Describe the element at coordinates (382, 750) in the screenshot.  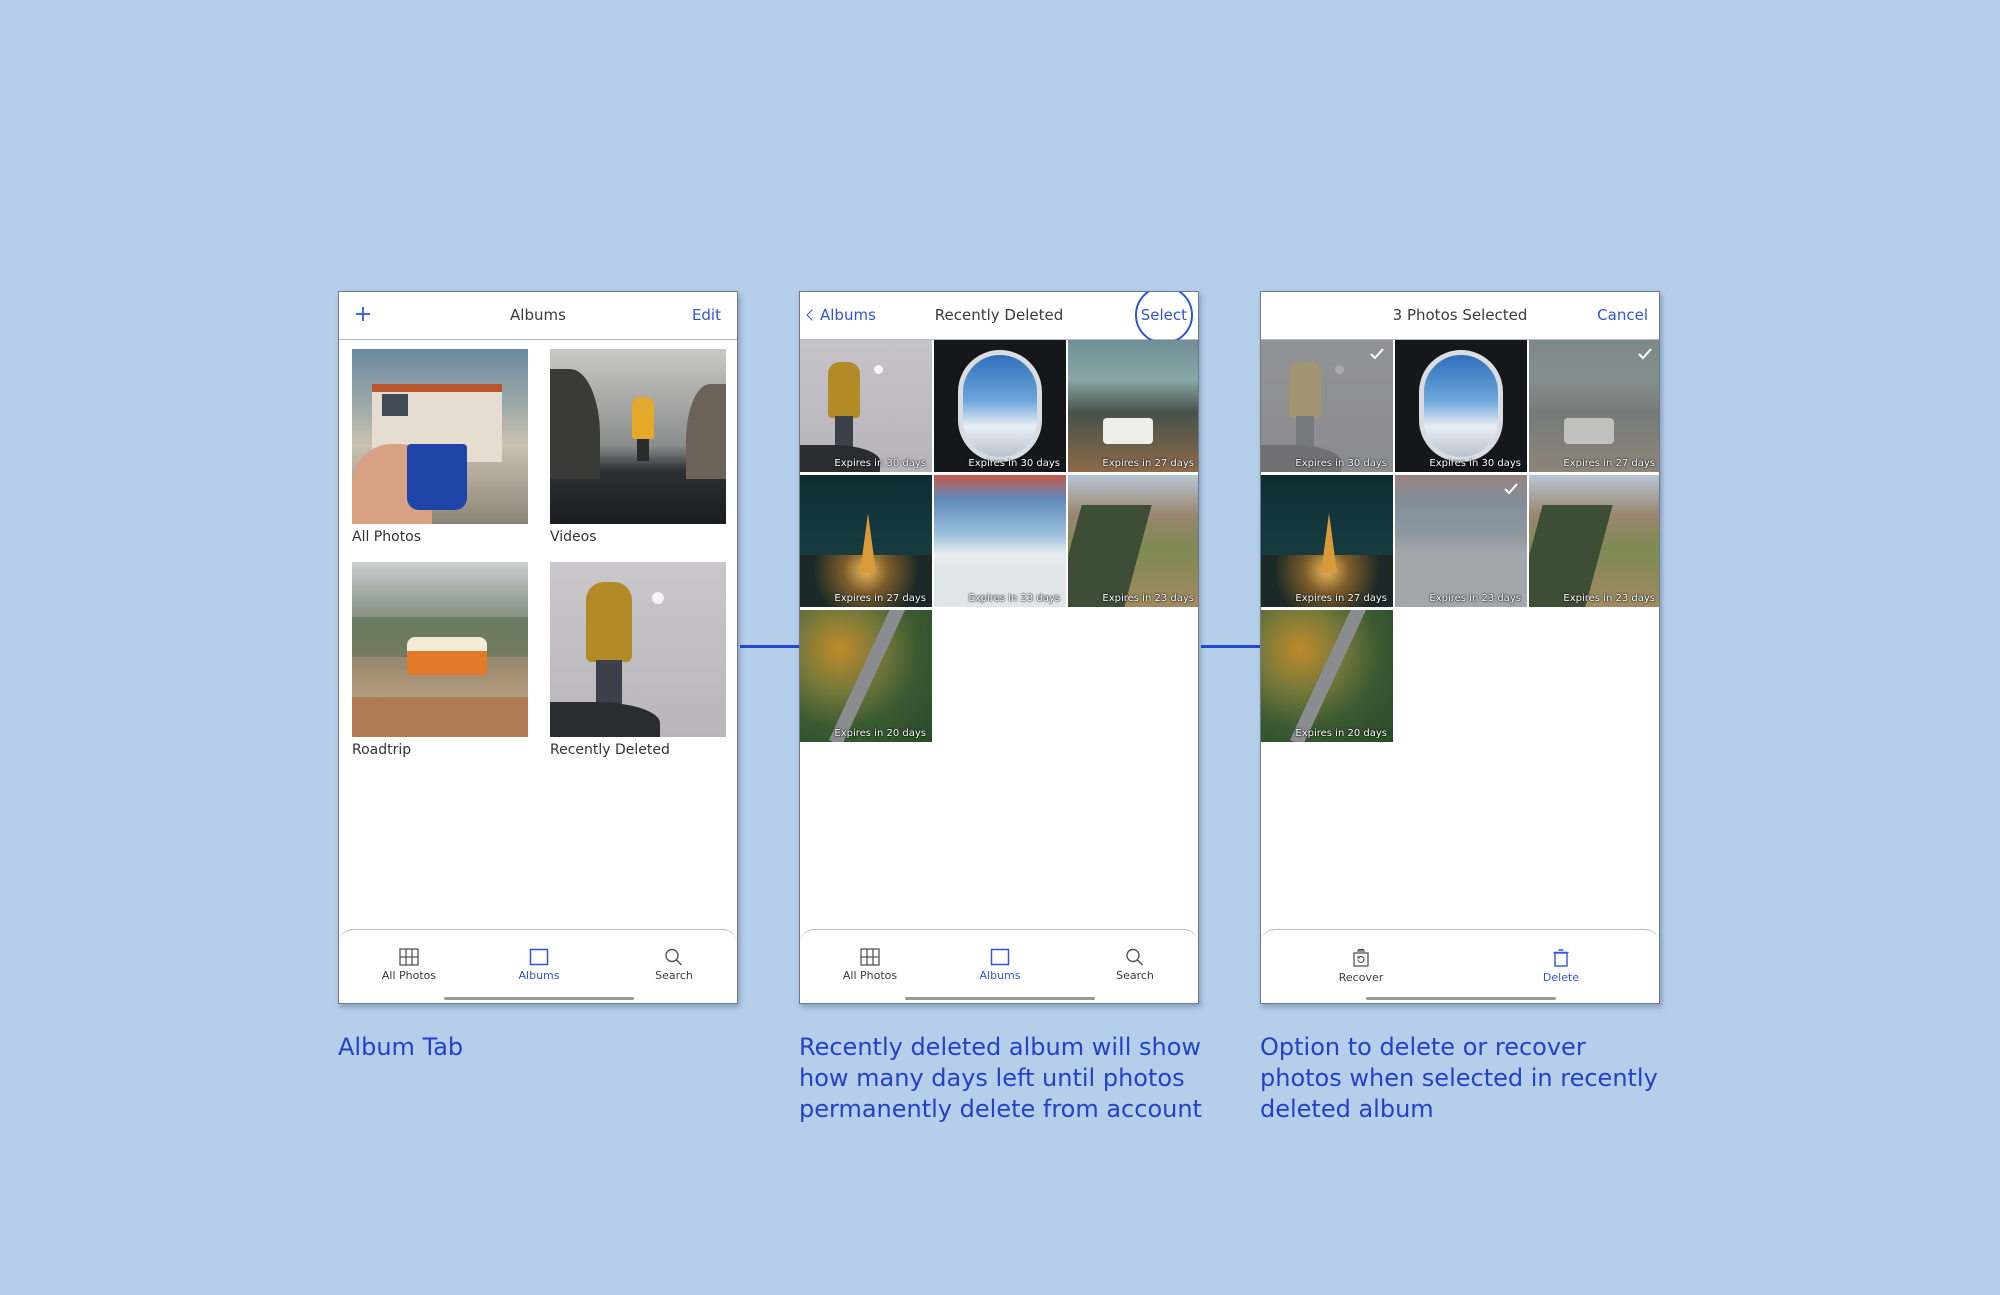
I see `album-label: Roadtrip` at that location.